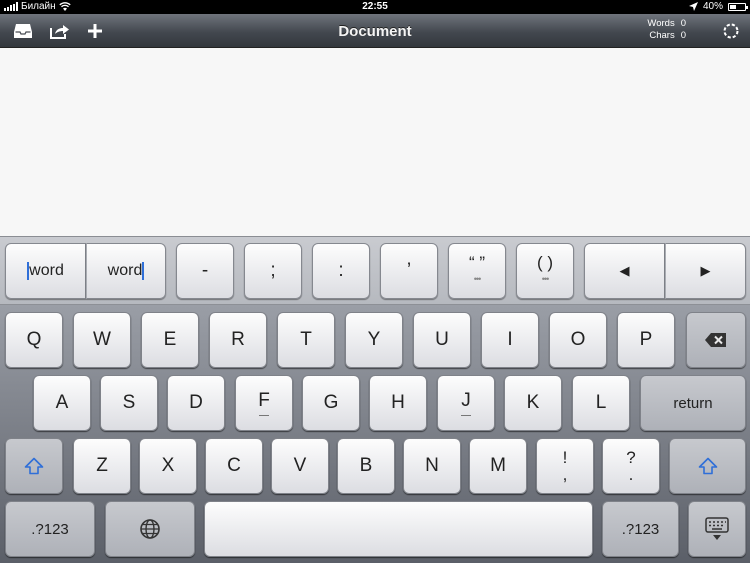  I want to click on toolbar: Document Words 0 Chars 0, so click(375, 31).